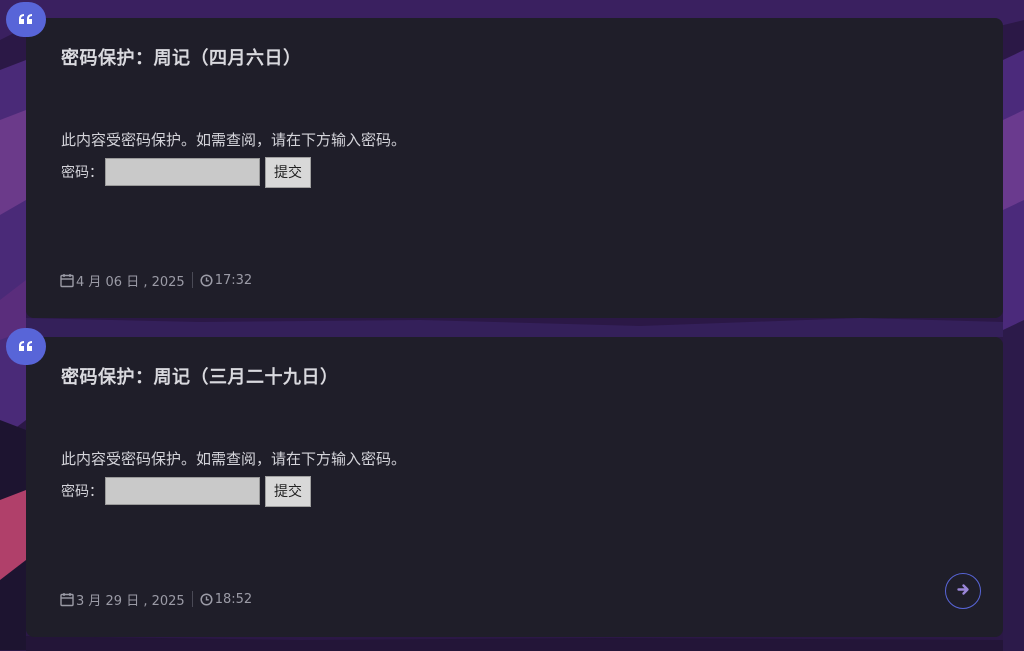  What do you see at coordinates (181, 57) in the screenshot?
I see `post-title: 密码保护：周记（四月六日）` at bounding box center [181, 57].